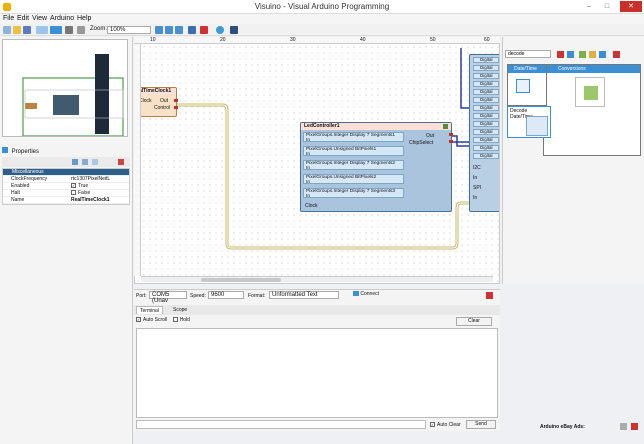 Image resolution: width=644 pixels, height=444 pixels. I want to click on close-button: ✕, so click(631, 6).